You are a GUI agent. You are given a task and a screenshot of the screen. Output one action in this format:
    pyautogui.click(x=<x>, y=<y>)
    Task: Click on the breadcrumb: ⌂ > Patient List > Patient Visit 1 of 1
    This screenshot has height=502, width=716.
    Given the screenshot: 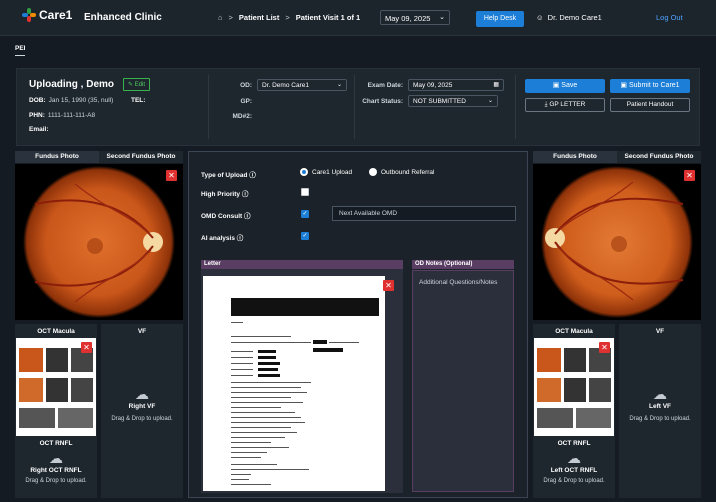 What is the action you would take?
    pyautogui.click(x=289, y=17)
    